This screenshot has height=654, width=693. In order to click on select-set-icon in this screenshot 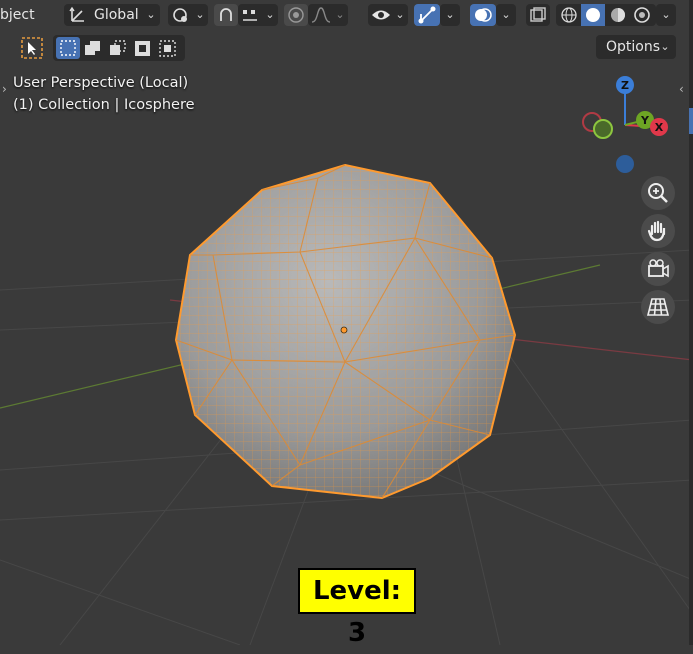, I will do `click(68, 48)`.